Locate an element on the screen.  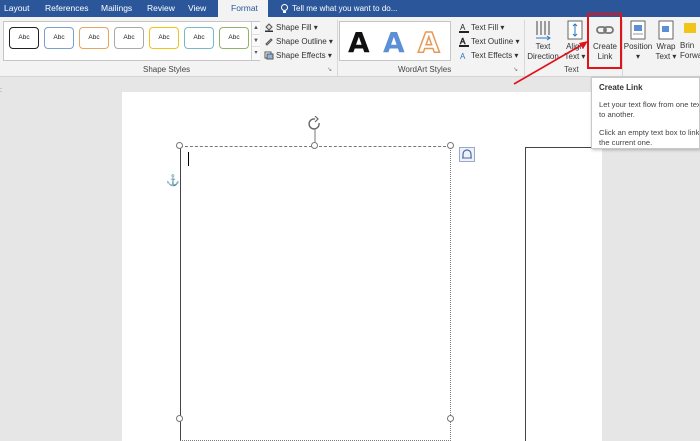
tab-format: Format is located at coordinates (243, 8).